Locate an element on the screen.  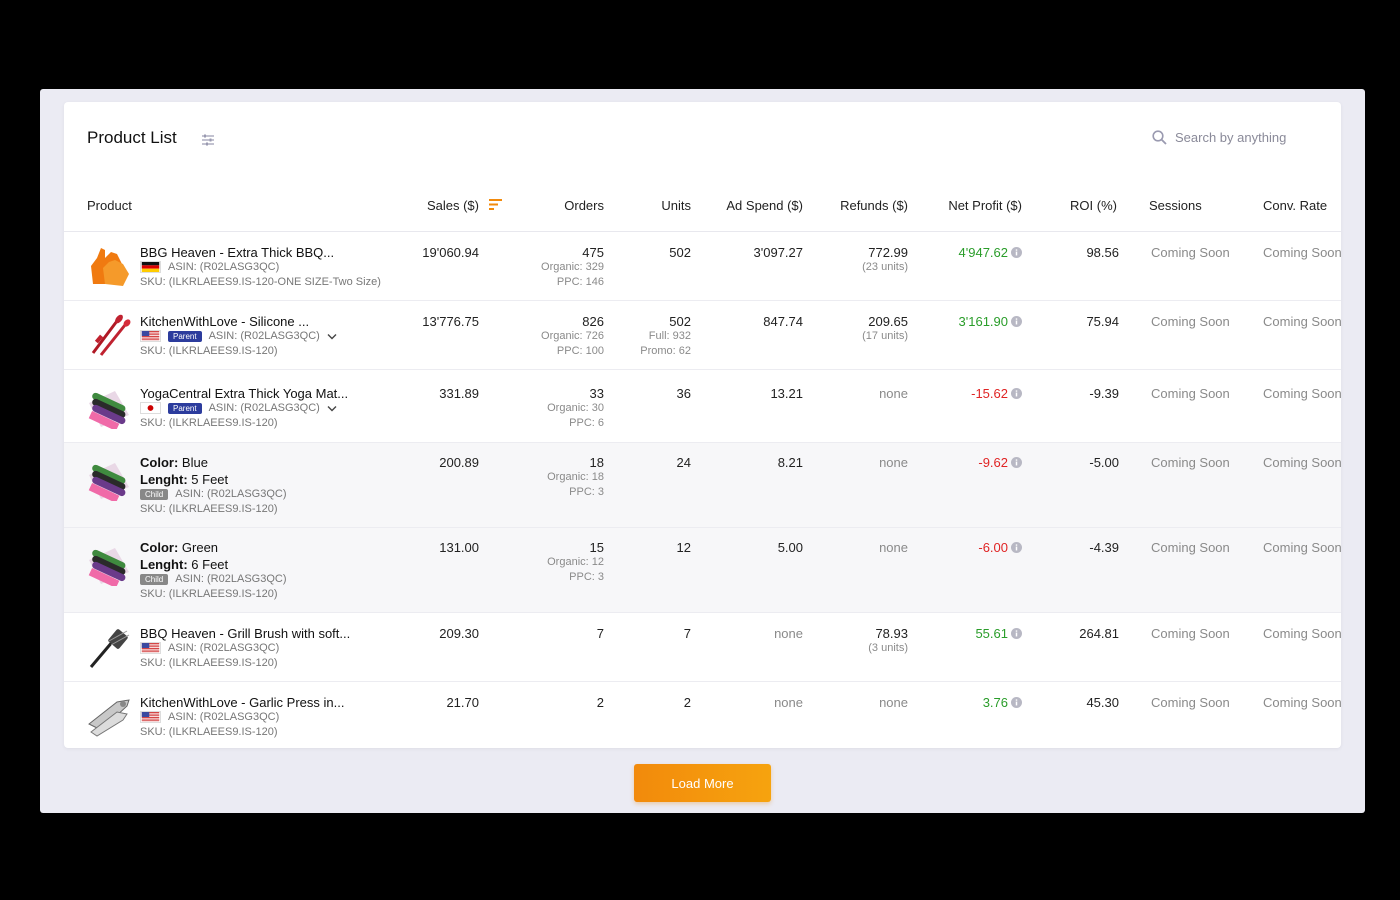
variant-color: Color: Blue is located at coordinates (174, 462).